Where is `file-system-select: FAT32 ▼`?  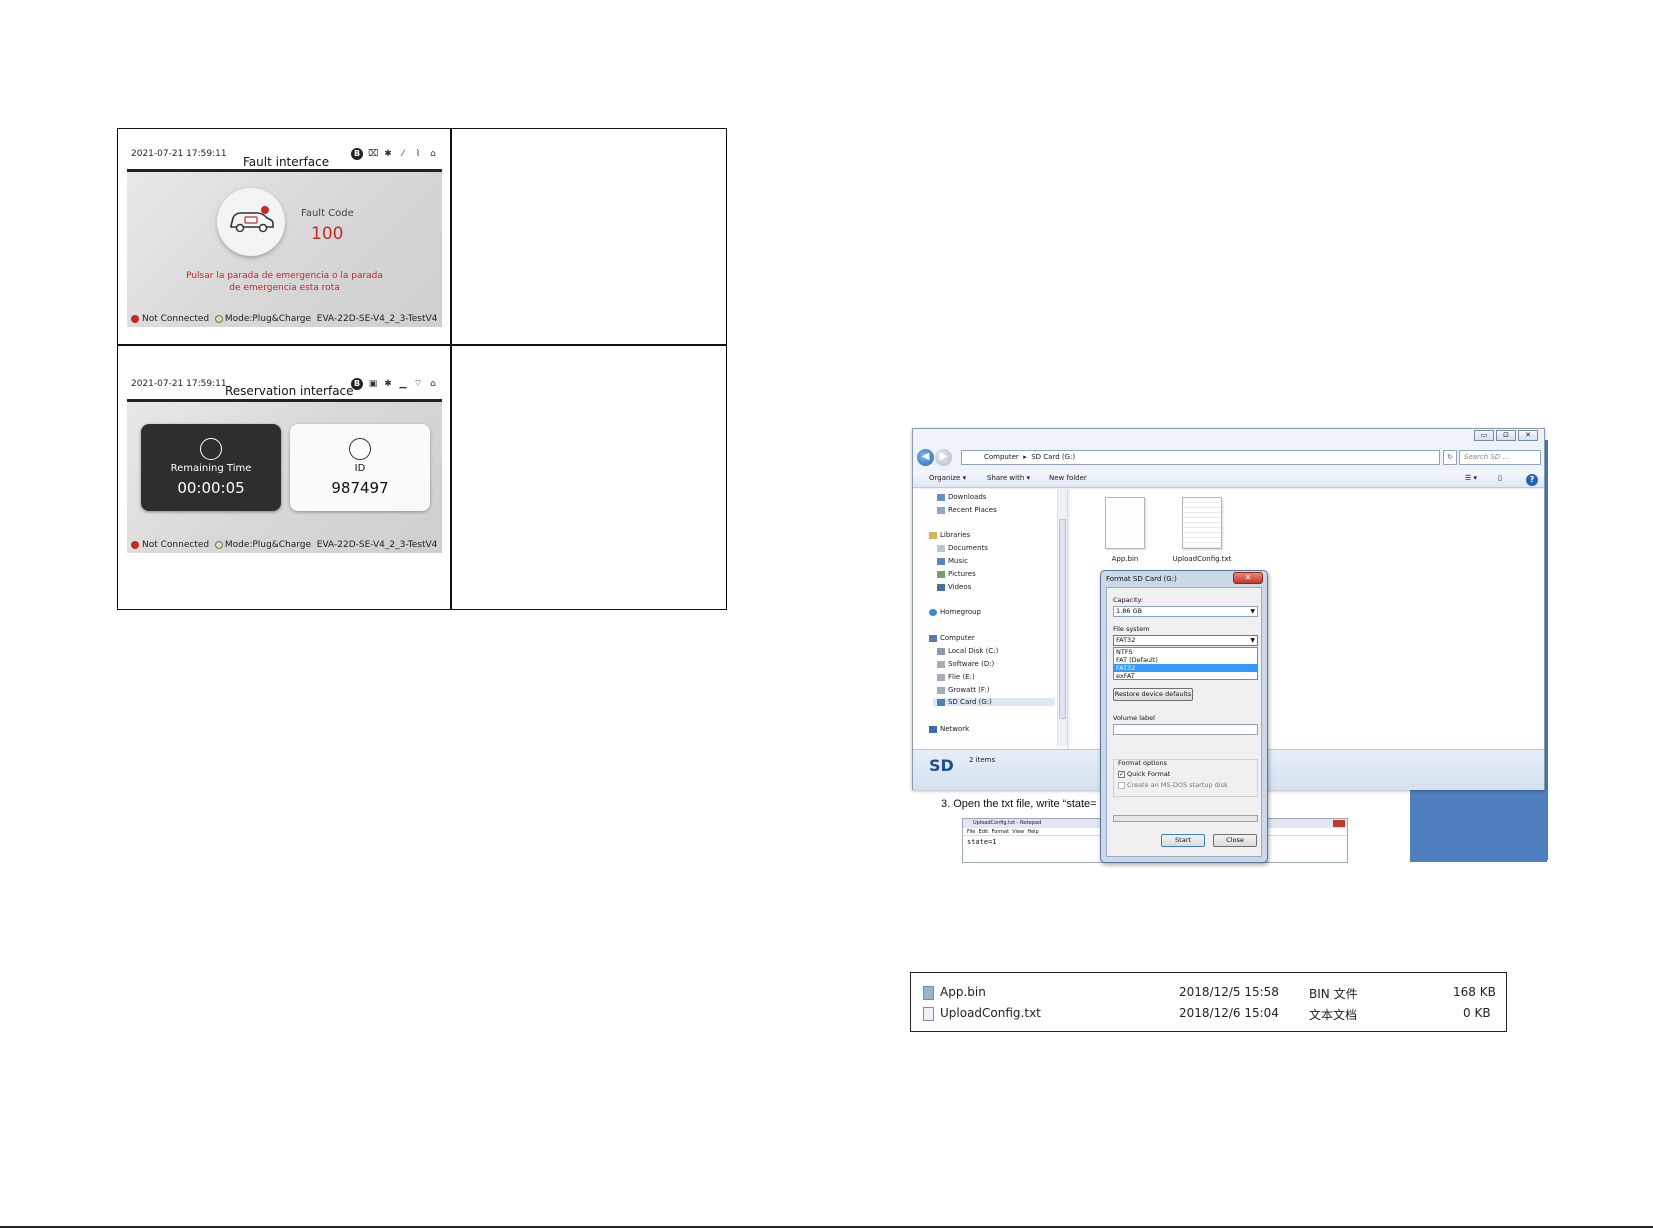
file-system-select: FAT32 ▼ is located at coordinates (1185, 640).